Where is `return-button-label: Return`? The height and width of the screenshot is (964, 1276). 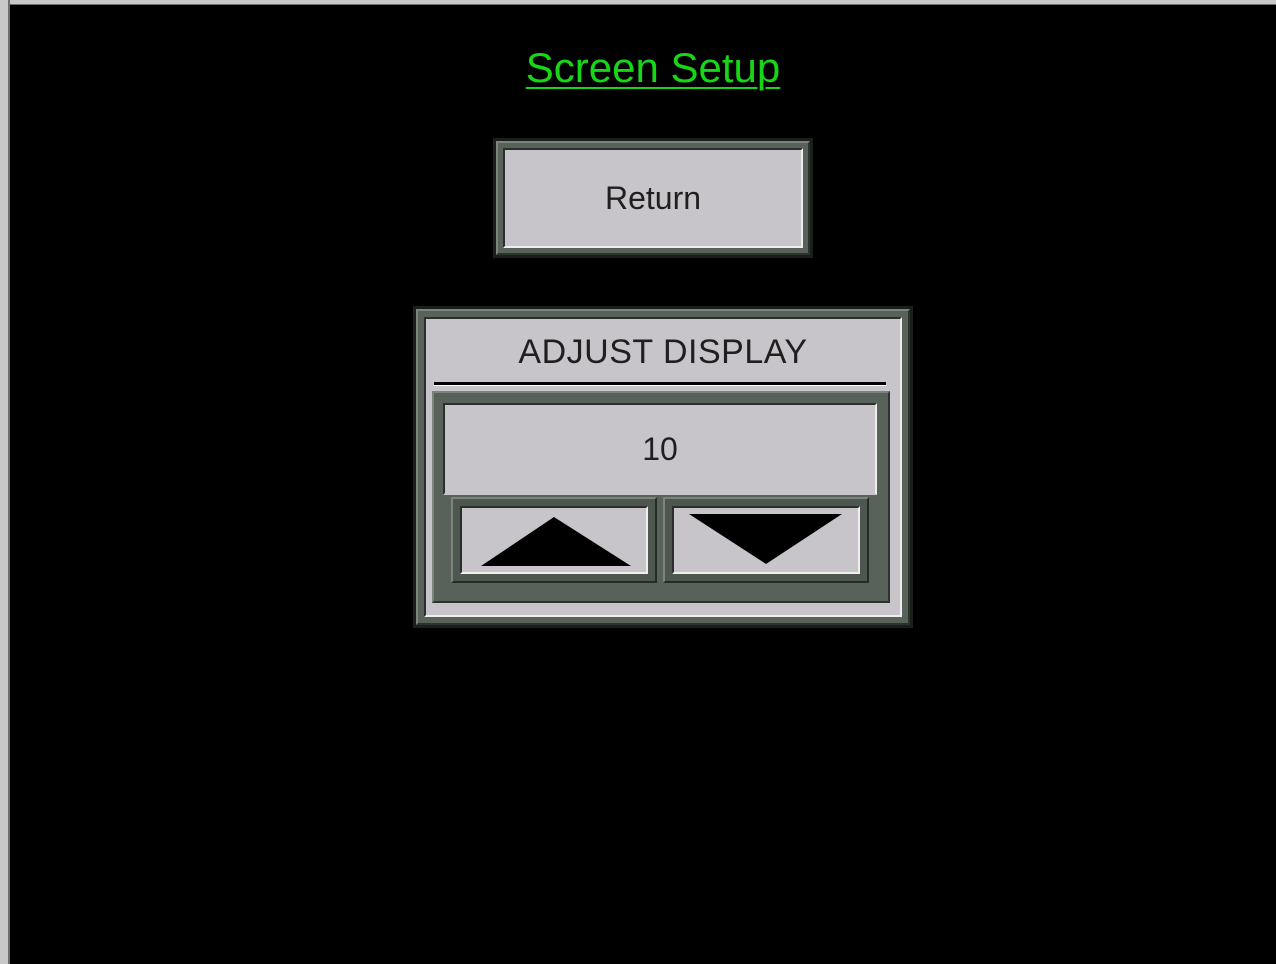 return-button-label: Return is located at coordinates (653, 198).